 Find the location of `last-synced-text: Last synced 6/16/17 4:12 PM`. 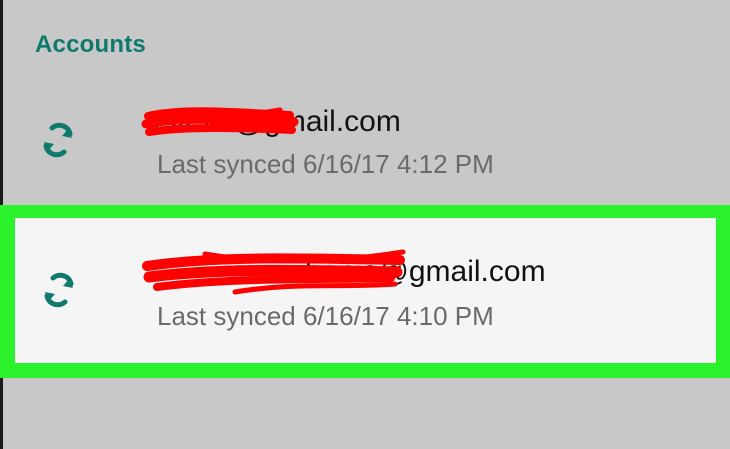

last-synced-text: Last synced 6/16/17 4:12 PM is located at coordinates (325, 164).